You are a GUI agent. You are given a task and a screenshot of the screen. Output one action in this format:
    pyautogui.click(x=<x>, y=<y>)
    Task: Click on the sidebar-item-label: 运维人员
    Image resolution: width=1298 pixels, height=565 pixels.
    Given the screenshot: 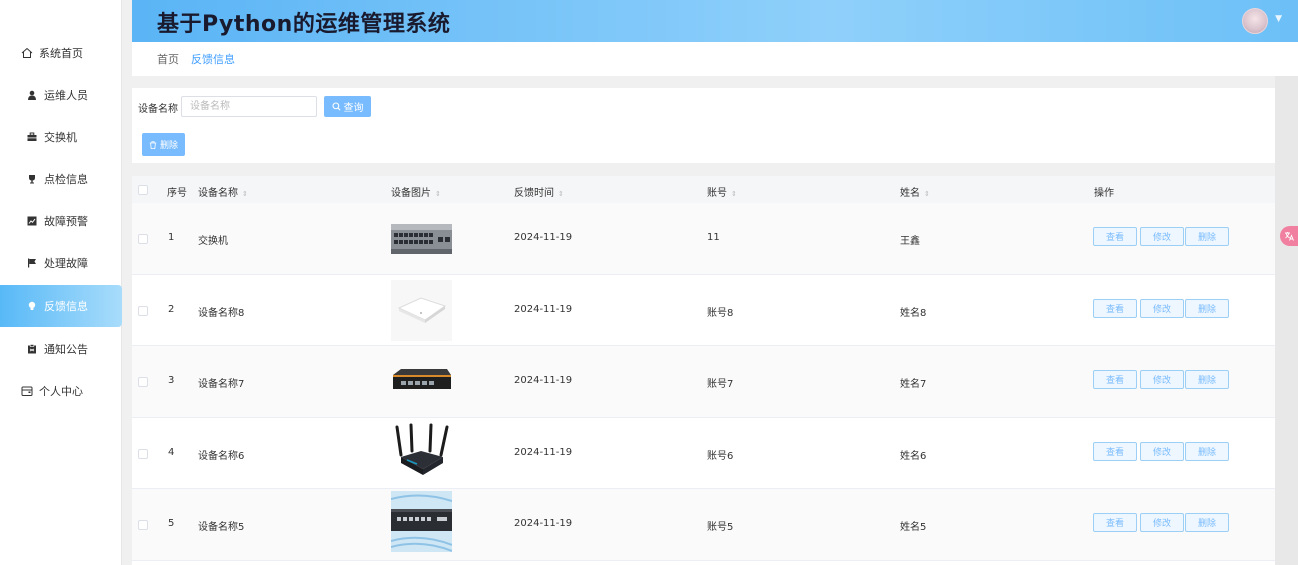 What is the action you would take?
    pyautogui.click(x=66, y=95)
    